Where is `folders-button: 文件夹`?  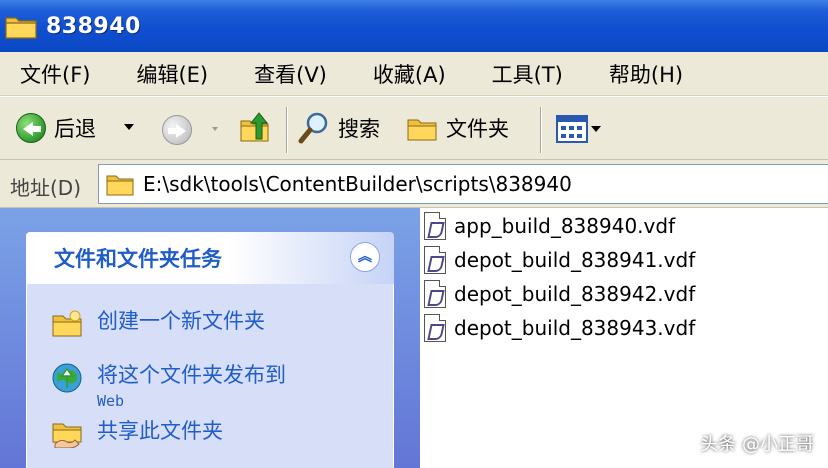
folders-button: 文件夹 is located at coordinates (457, 128).